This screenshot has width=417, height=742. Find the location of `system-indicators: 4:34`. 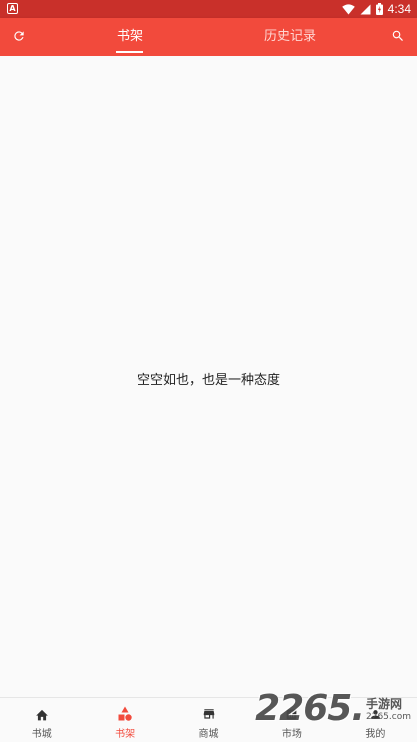

system-indicators: 4:34 is located at coordinates (376, 9).